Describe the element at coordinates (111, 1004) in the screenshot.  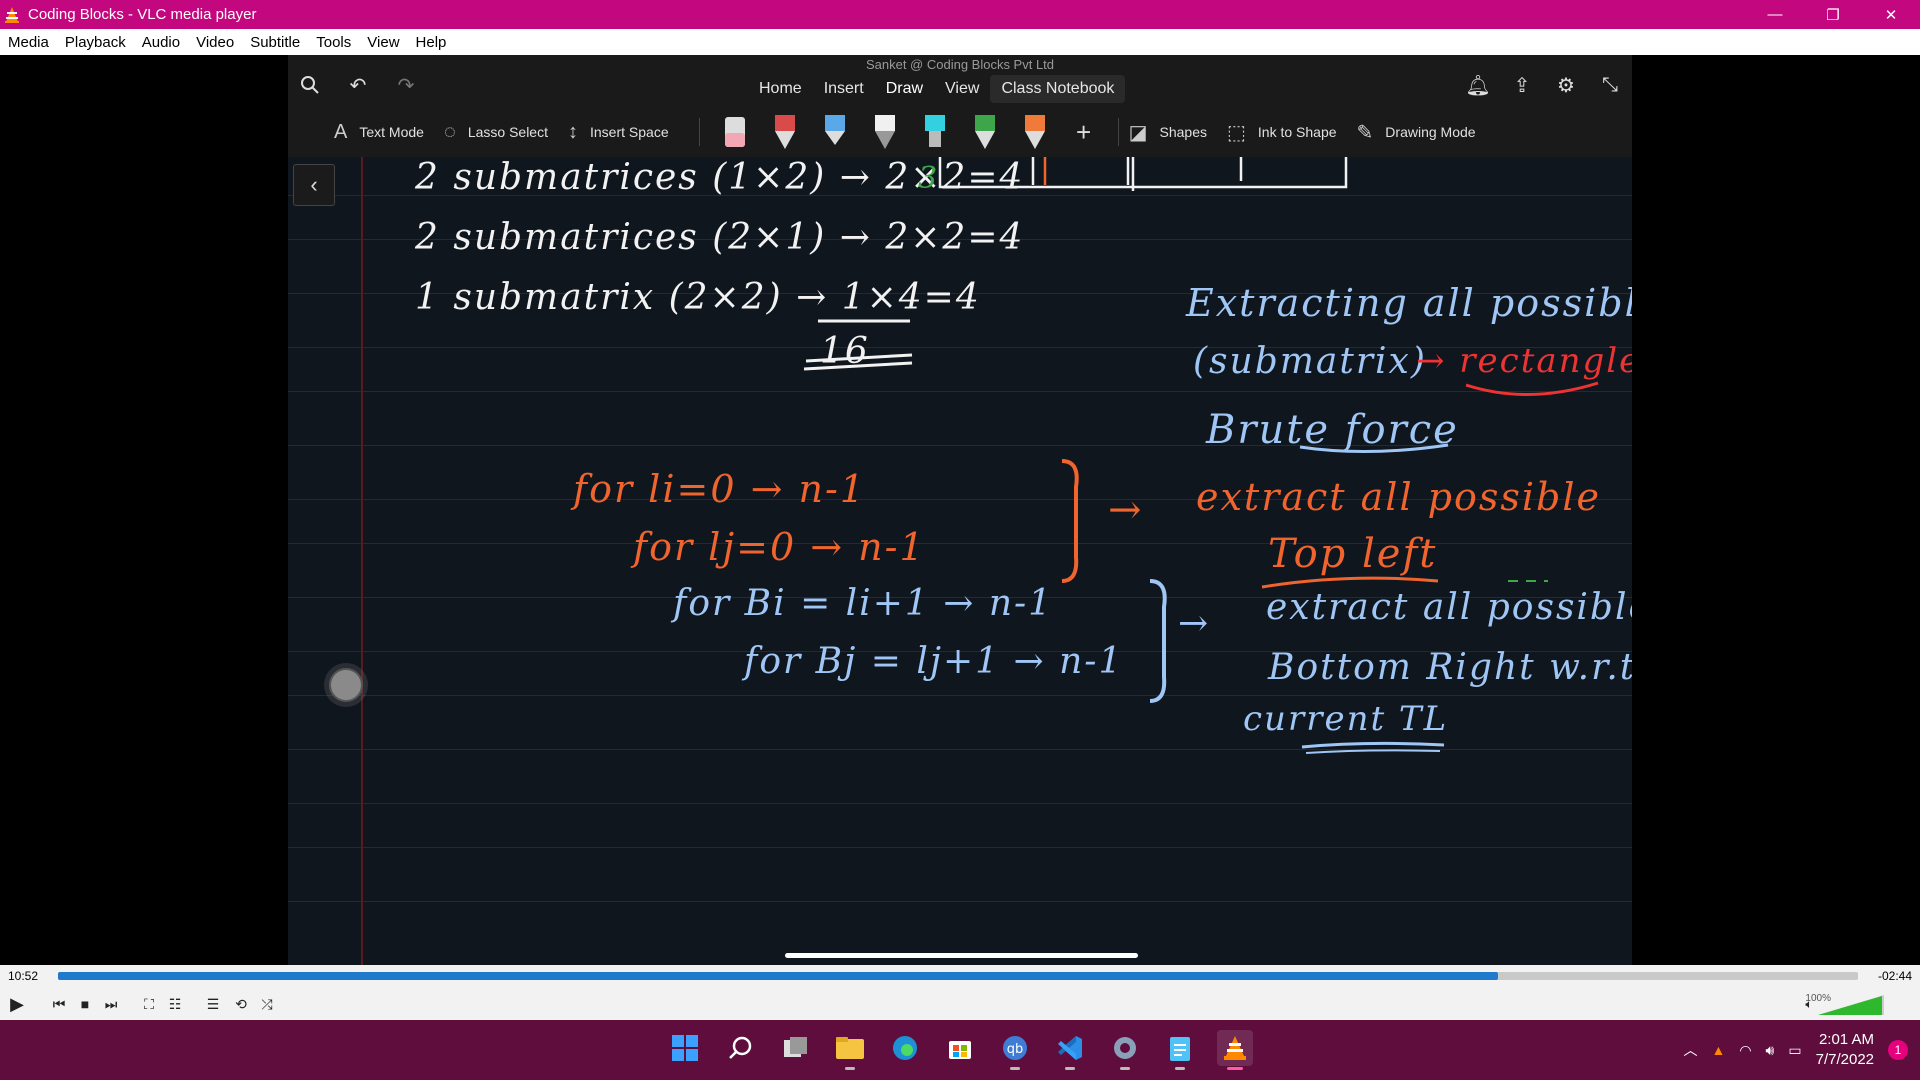
I see `next-icon: ⏭` at that location.